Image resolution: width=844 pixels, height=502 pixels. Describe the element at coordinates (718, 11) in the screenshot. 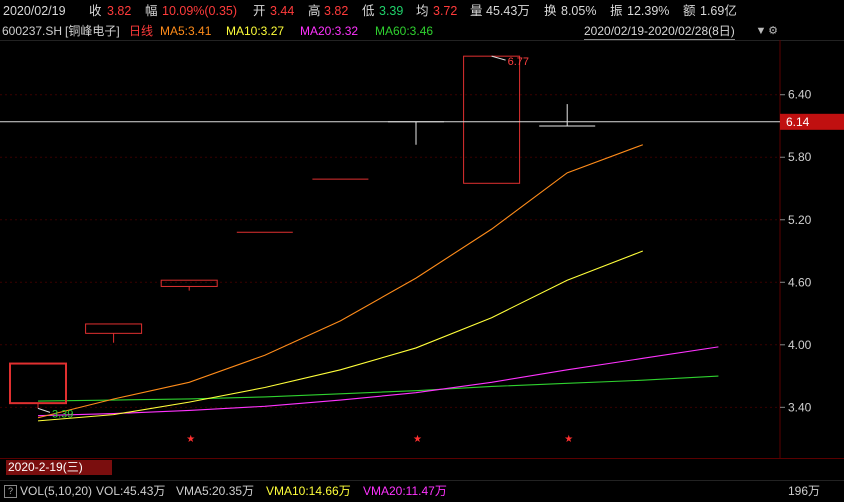

I see `amount-value: 1.69亿` at that location.